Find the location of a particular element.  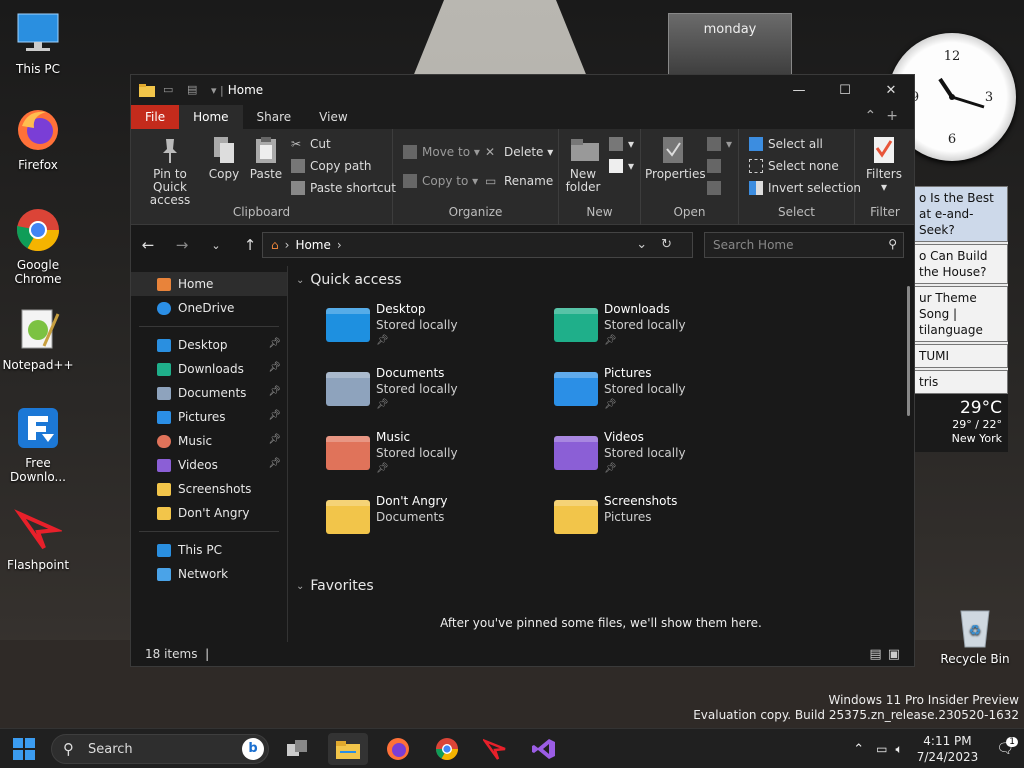

taskbar-chrome is located at coordinates (447, 749).